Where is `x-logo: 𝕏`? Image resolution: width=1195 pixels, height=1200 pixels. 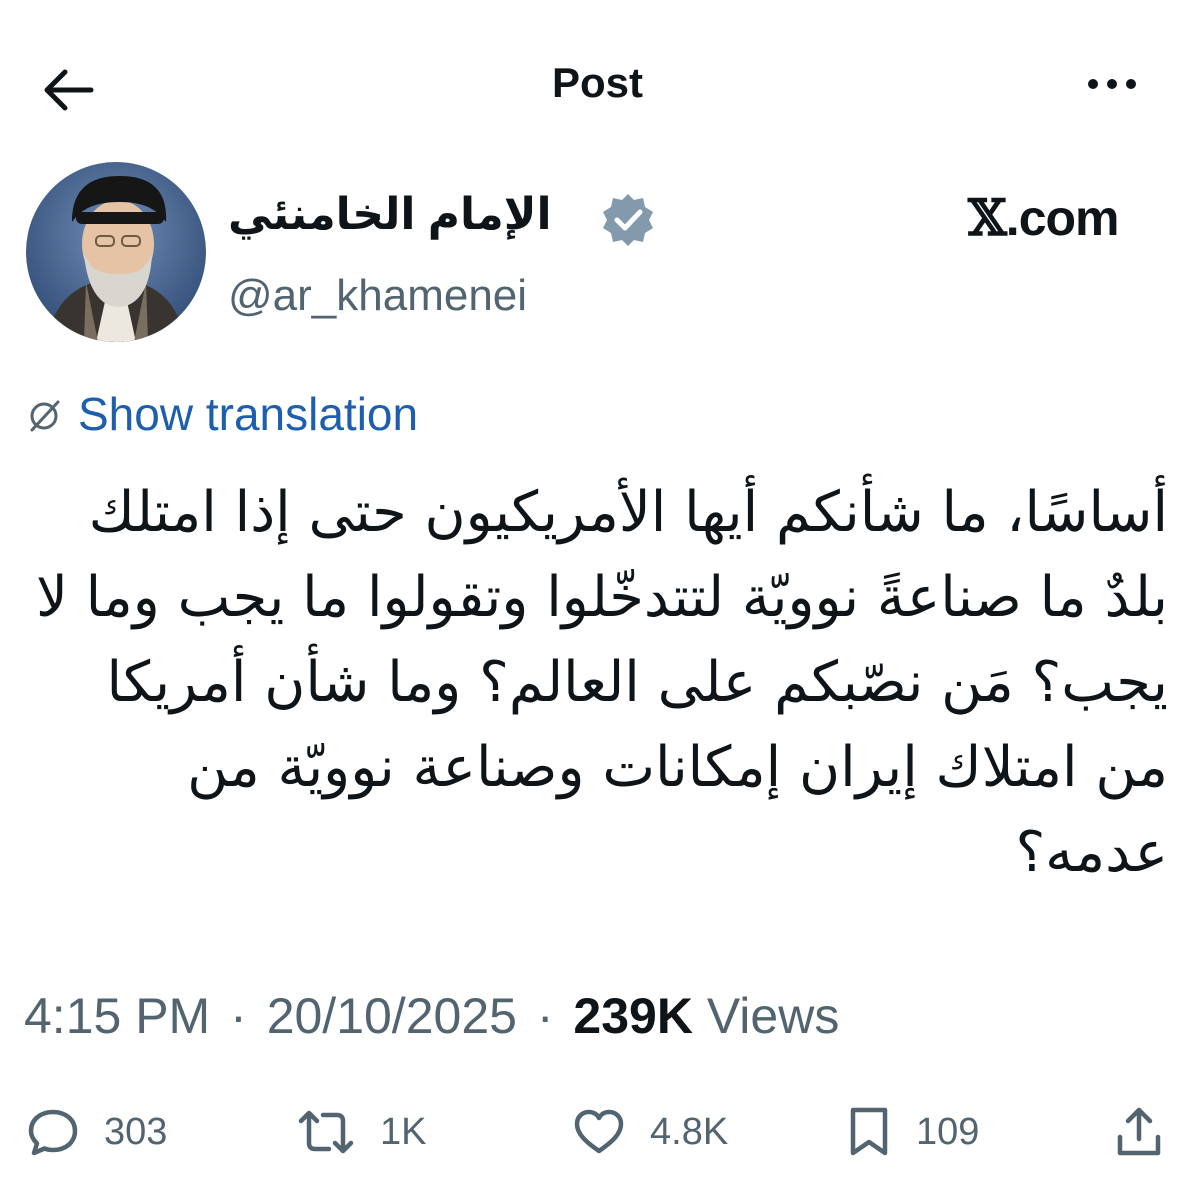 x-logo: 𝕏 is located at coordinates (987, 217).